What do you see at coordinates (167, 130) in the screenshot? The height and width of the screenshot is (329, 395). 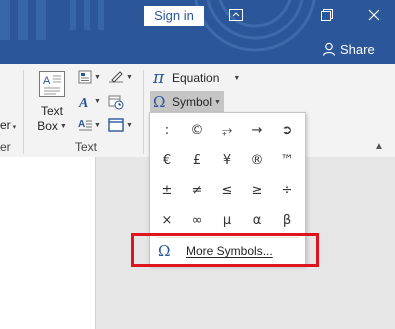 I see `symbol-cell: :` at bounding box center [167, 130].